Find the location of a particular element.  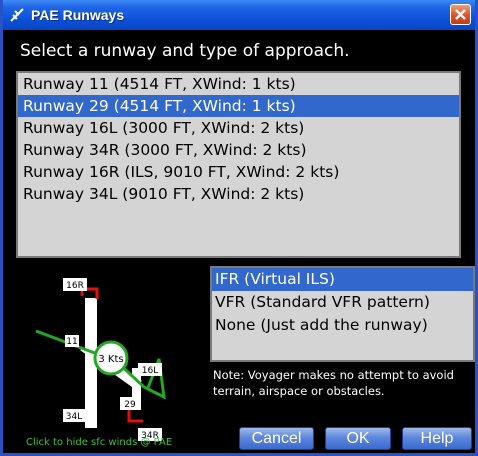

runway-item: Runway 34L (9010 FT, XWind: 2 kts) is located at coordinates (238, 194).